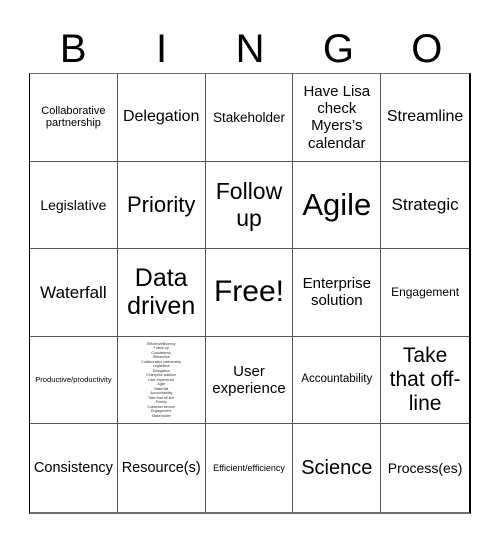 The height and width of the screenshot is (544, 500). I want to click on bingo-cell: Streamline, so click(425, 118).